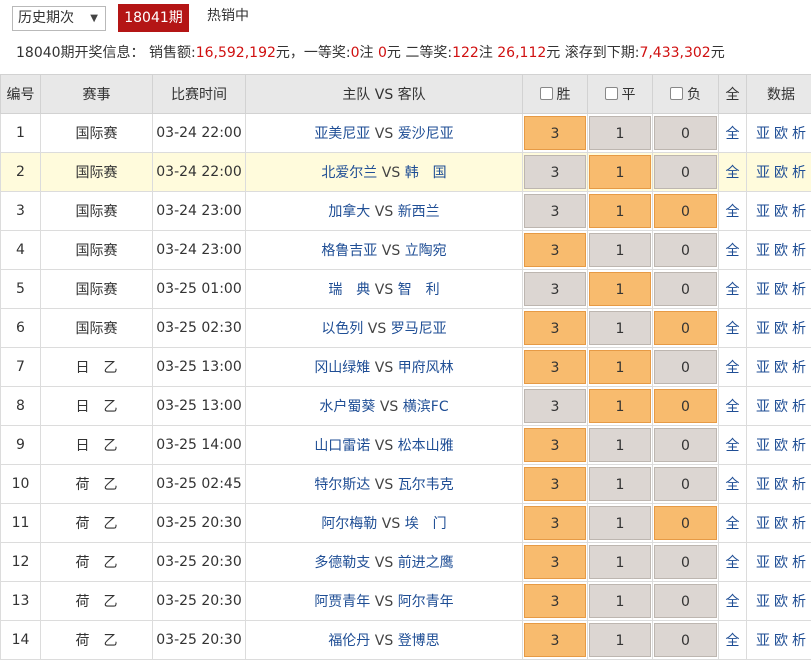 The image size is (811, 669). I want to click on away-team: 松本山雅, so click(426, 446).